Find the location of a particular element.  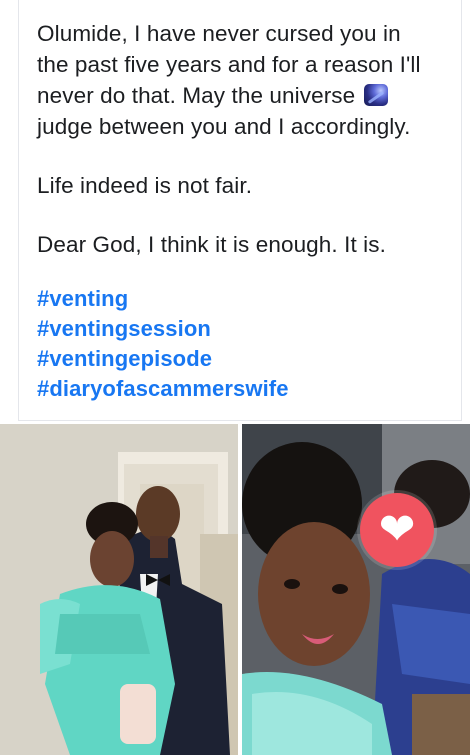

text-line: Dear God, I think it is enough. It is. is located at coordinates (211, 244).